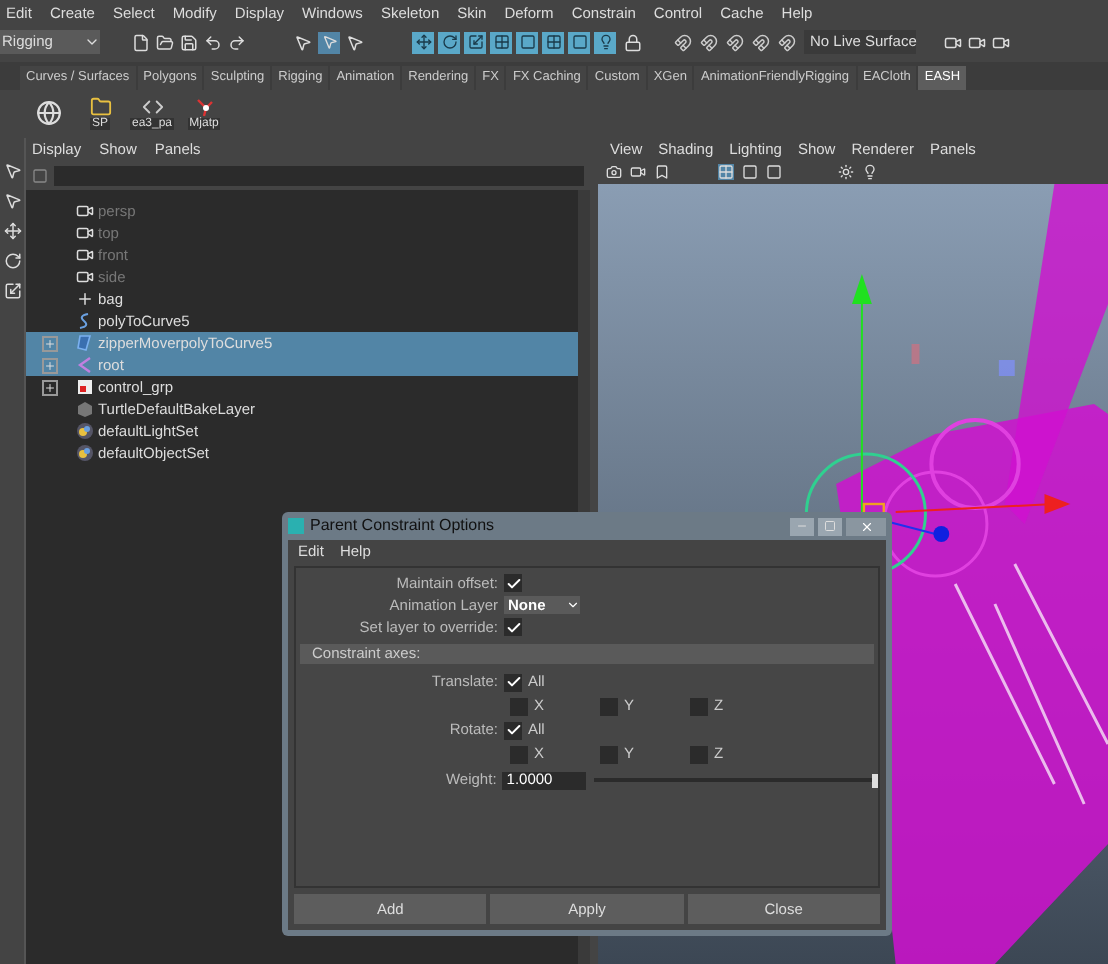  What do you see at coordinates (12, 231) in the screenshot?
I see `move-tool-icon` at bounding box center [12, 231].